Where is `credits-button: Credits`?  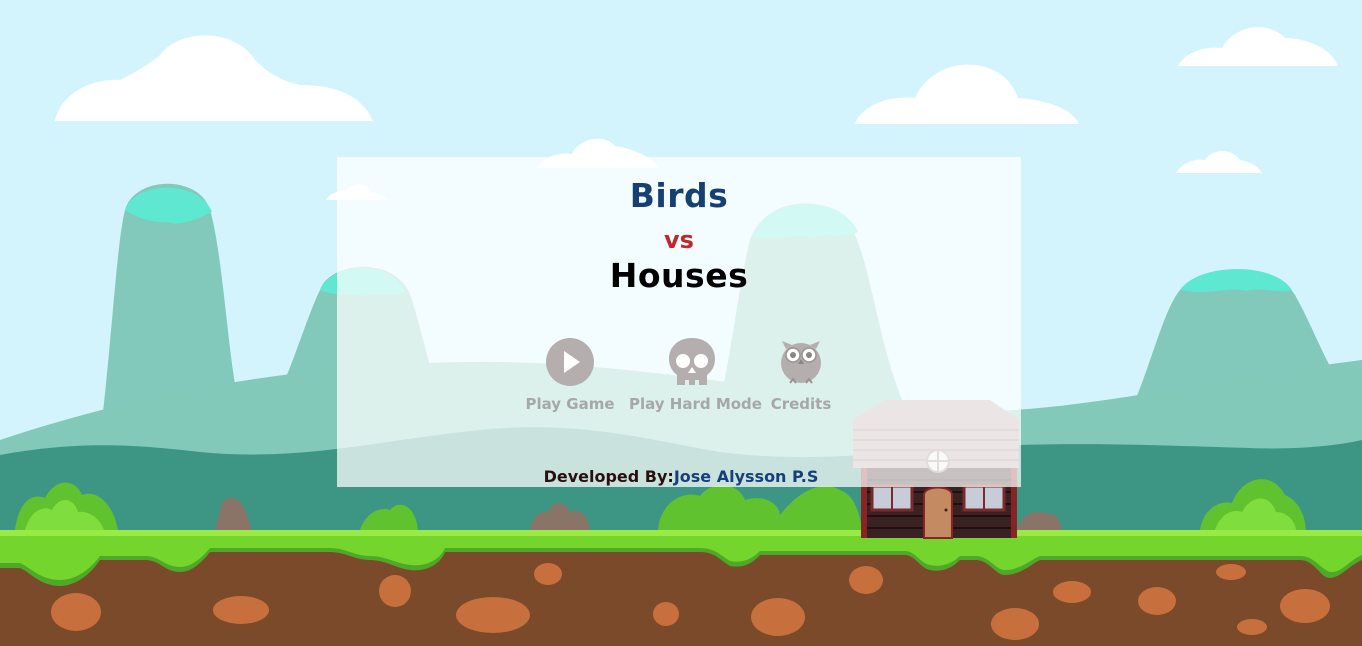
credits-button: Credits is located at coordinates (801, 375).